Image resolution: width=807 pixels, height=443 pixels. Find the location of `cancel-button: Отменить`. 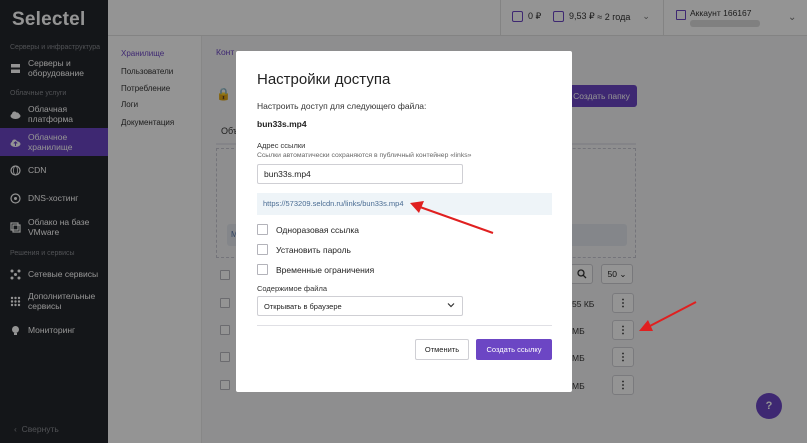

cancel-button: Отменить is located at coordinates (442, 349).